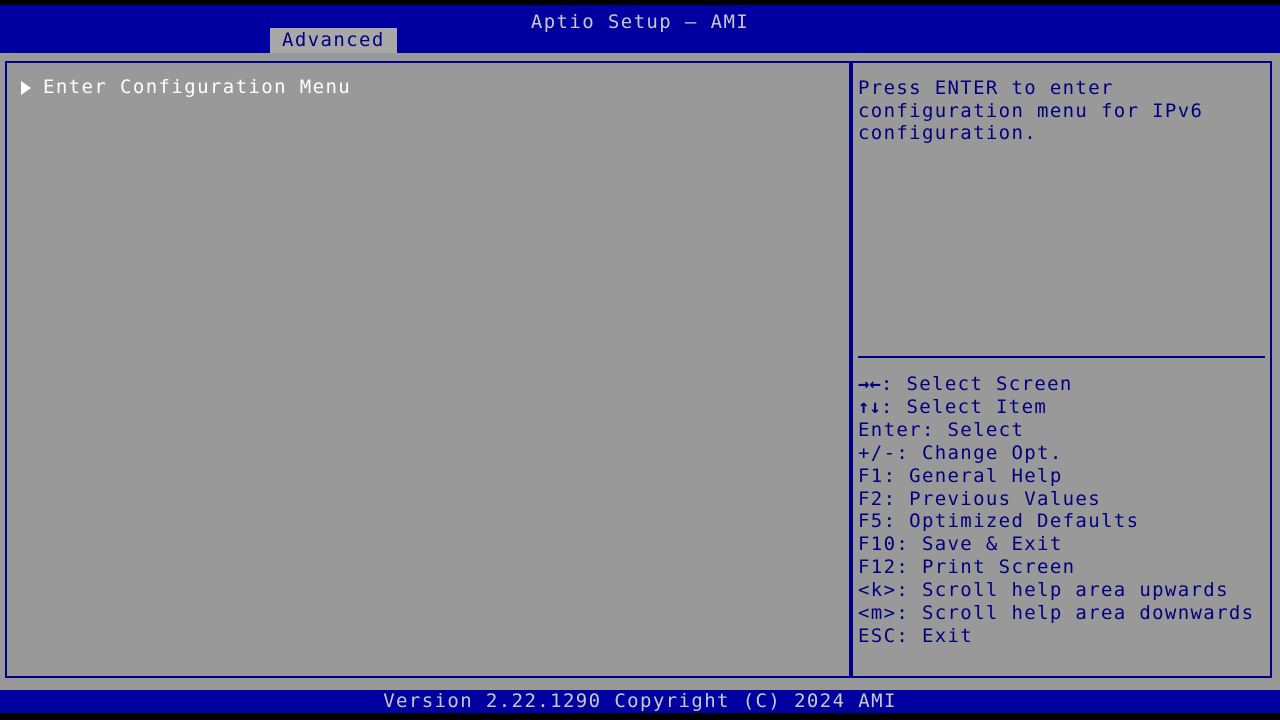  I want to click on key-legend-print-screen: F12: Print Screen, so click(1062, 567).